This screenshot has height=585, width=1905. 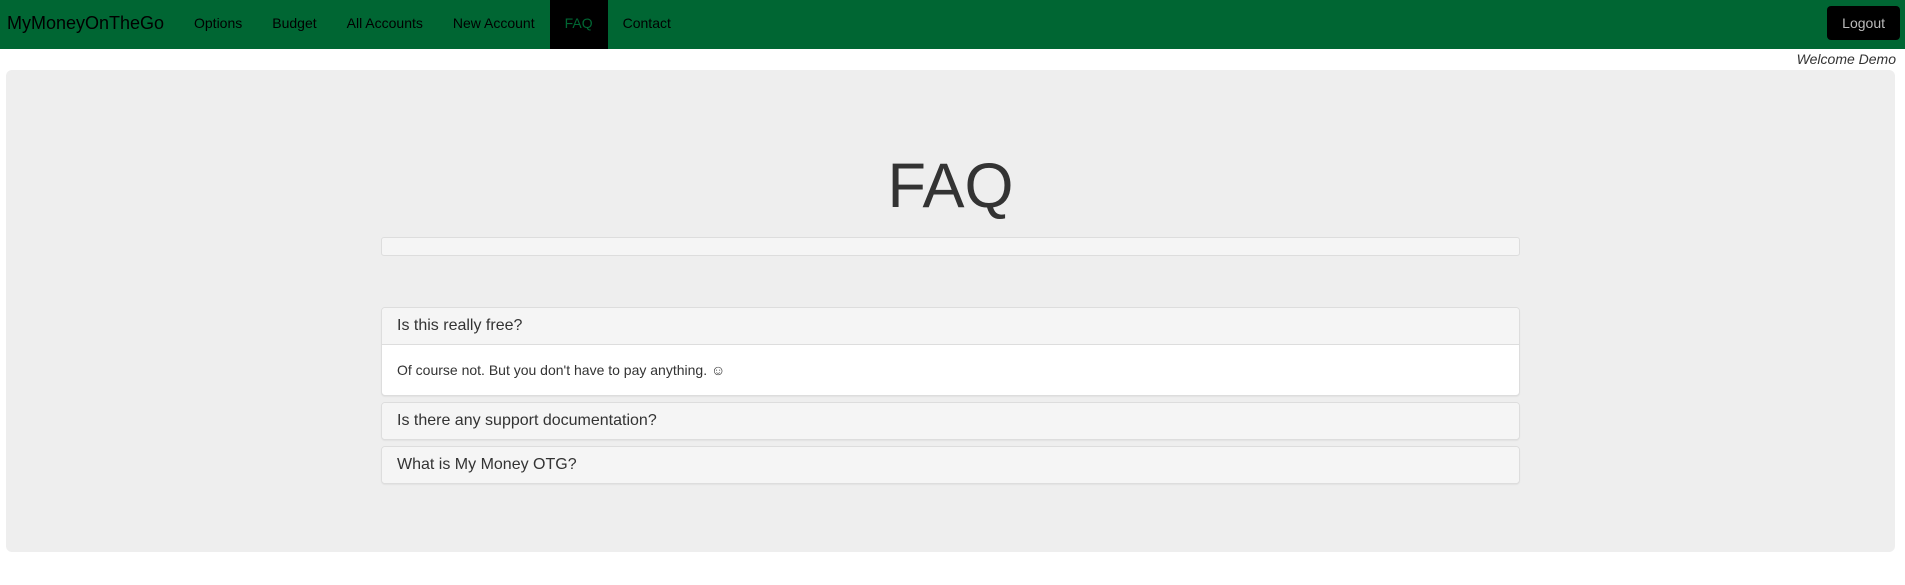 I want to click on faq-question-support-docs: Is there any support documentation?, so click(x=950, y=421).